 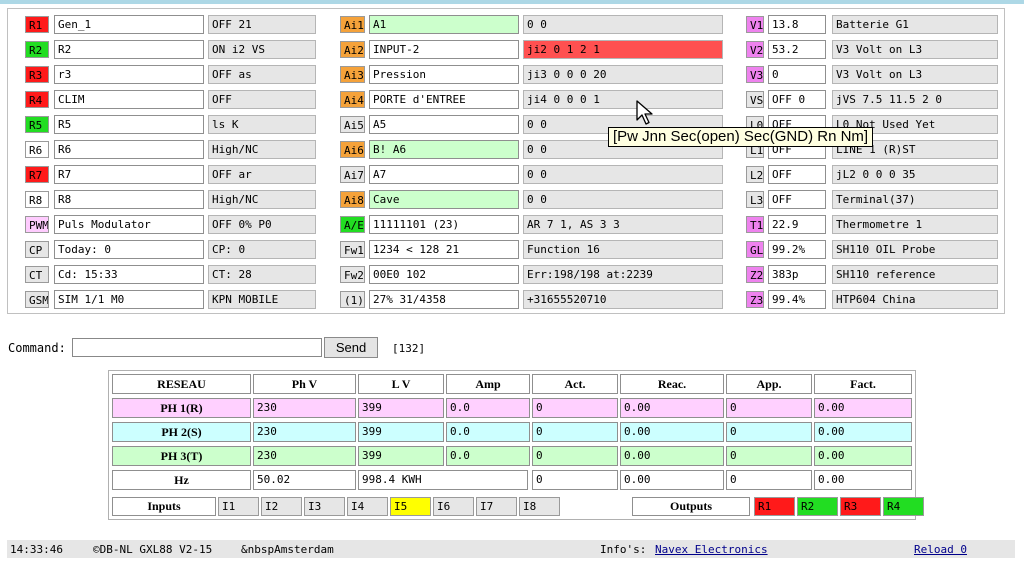 I want to click on voltage-tag: T1, so click(x=755, y=224).